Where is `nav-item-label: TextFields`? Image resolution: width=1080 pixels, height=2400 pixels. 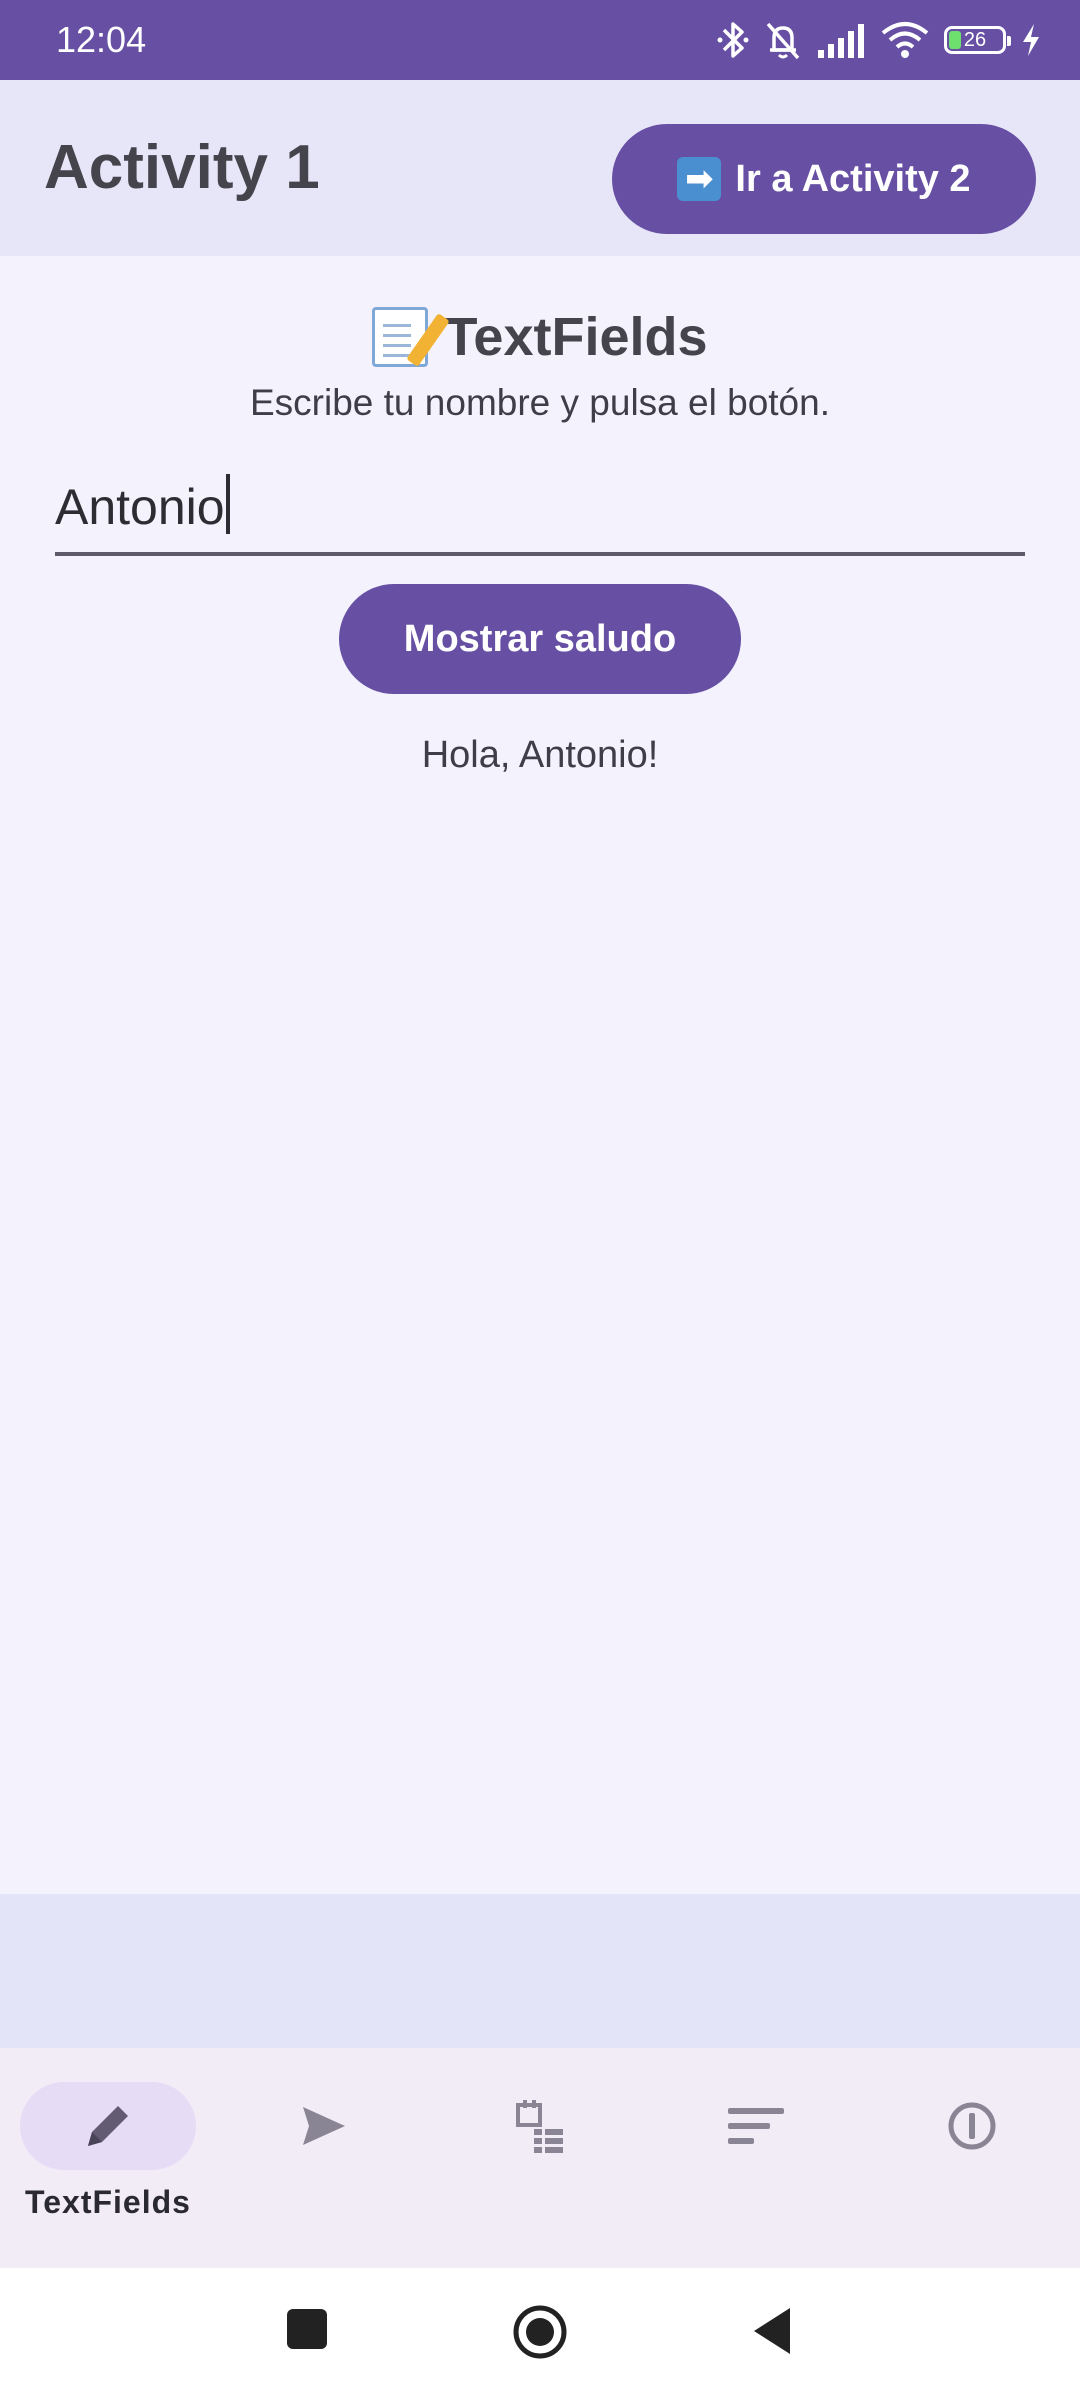
nav-item-label: TextFields is located at coordinates (108, 2202).